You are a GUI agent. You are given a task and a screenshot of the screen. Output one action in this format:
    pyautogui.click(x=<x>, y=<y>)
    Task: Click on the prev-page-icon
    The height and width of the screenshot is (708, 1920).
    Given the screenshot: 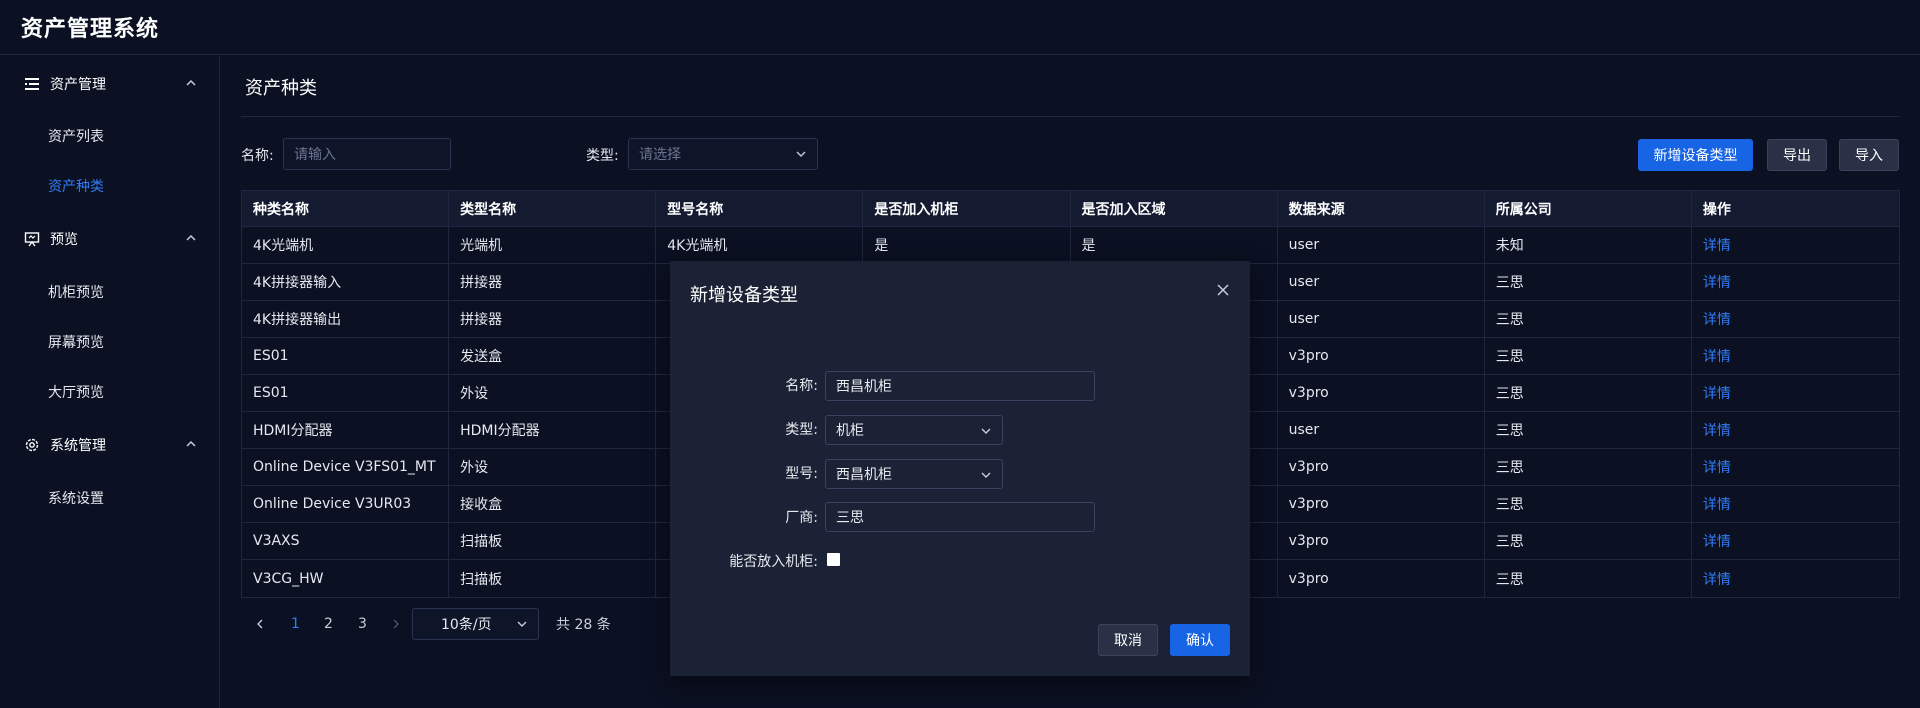 What is the action you would take?
    pyautogui.click(x=260, y=624)
    